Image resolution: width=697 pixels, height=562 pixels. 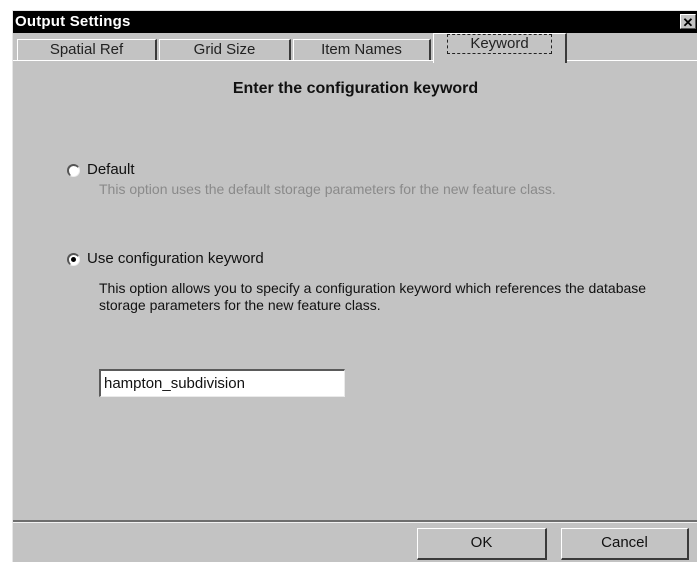 What do you see at coordinates (362, 50) in the screenshot?
I see `tab-item-names: Item Names` at bounding box center [362, 50].